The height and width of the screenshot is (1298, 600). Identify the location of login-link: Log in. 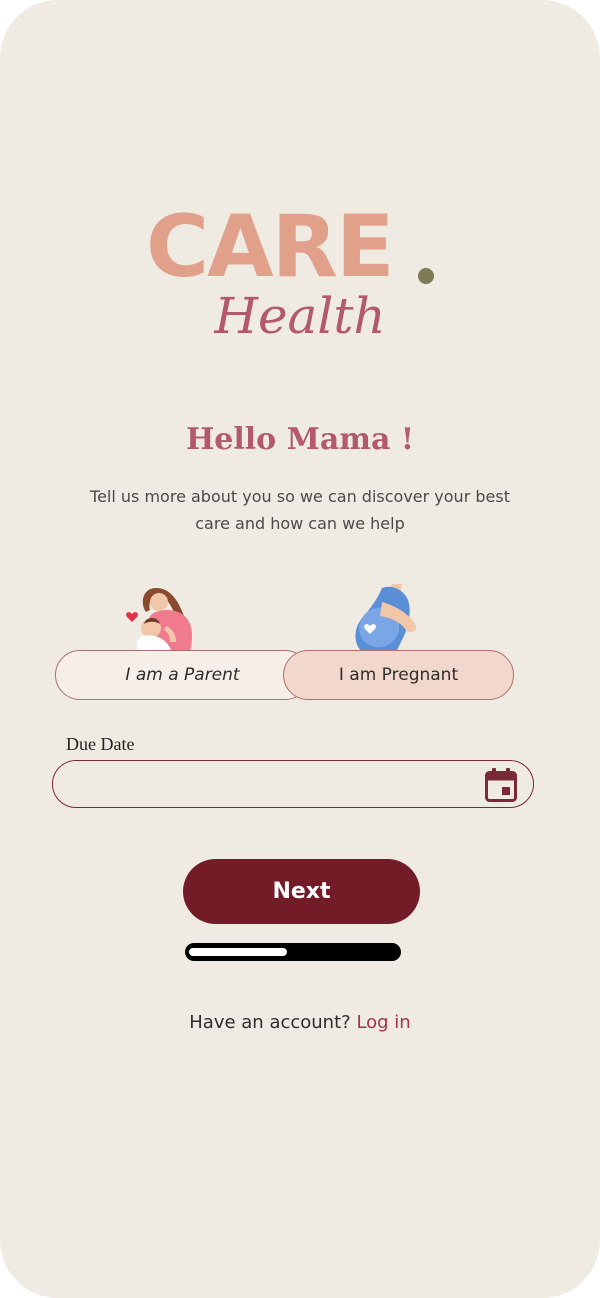
(383, 1022).